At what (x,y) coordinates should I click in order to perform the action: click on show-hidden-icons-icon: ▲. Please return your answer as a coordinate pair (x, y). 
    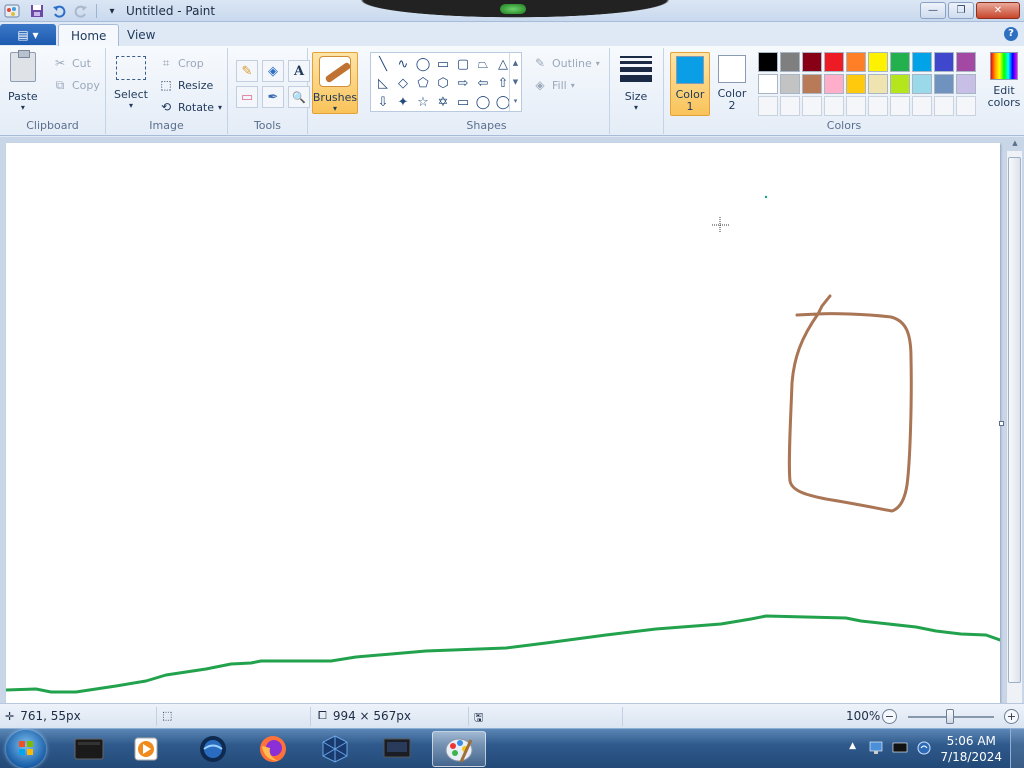
    Looking at the image, I should click on (852, 746).